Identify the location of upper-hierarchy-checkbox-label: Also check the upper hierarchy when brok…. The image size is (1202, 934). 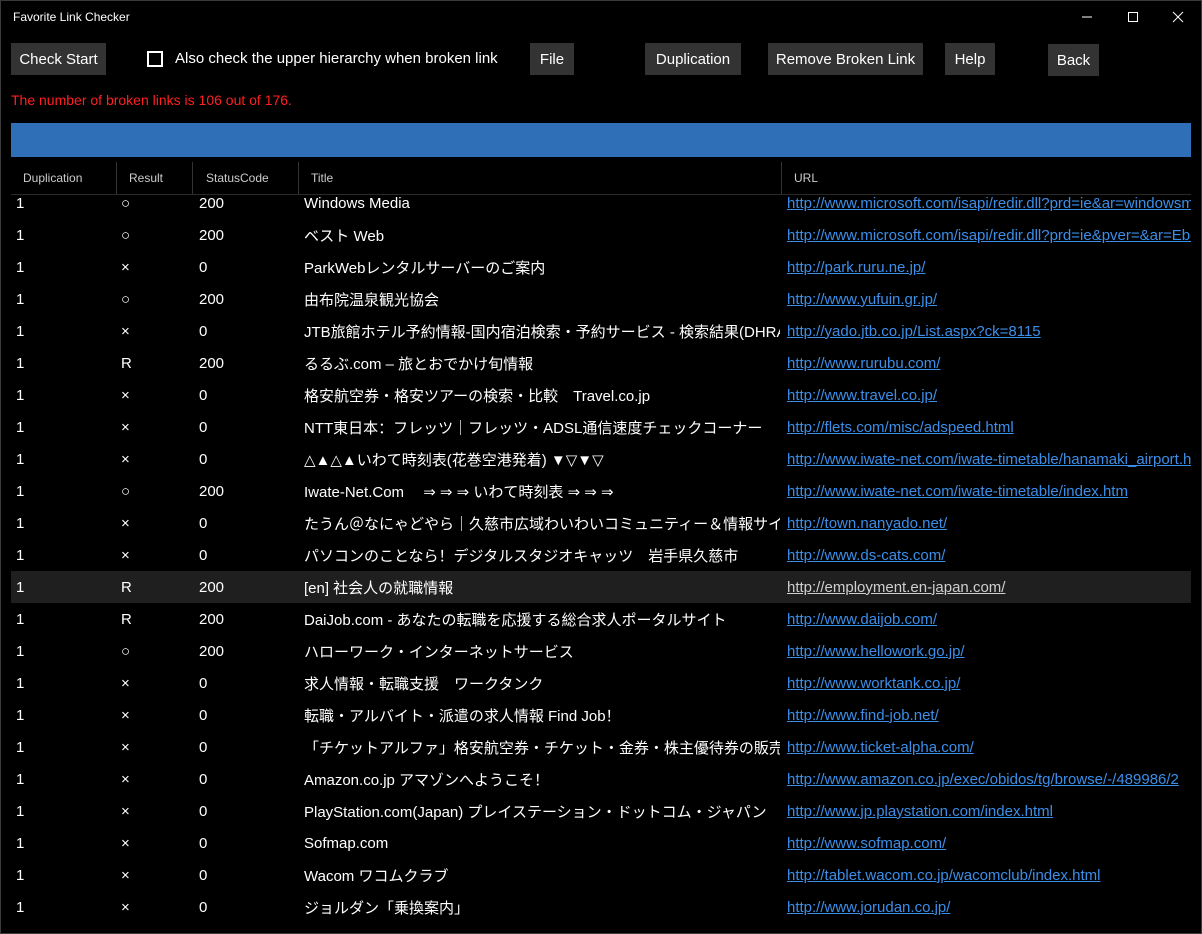
(336, 58).